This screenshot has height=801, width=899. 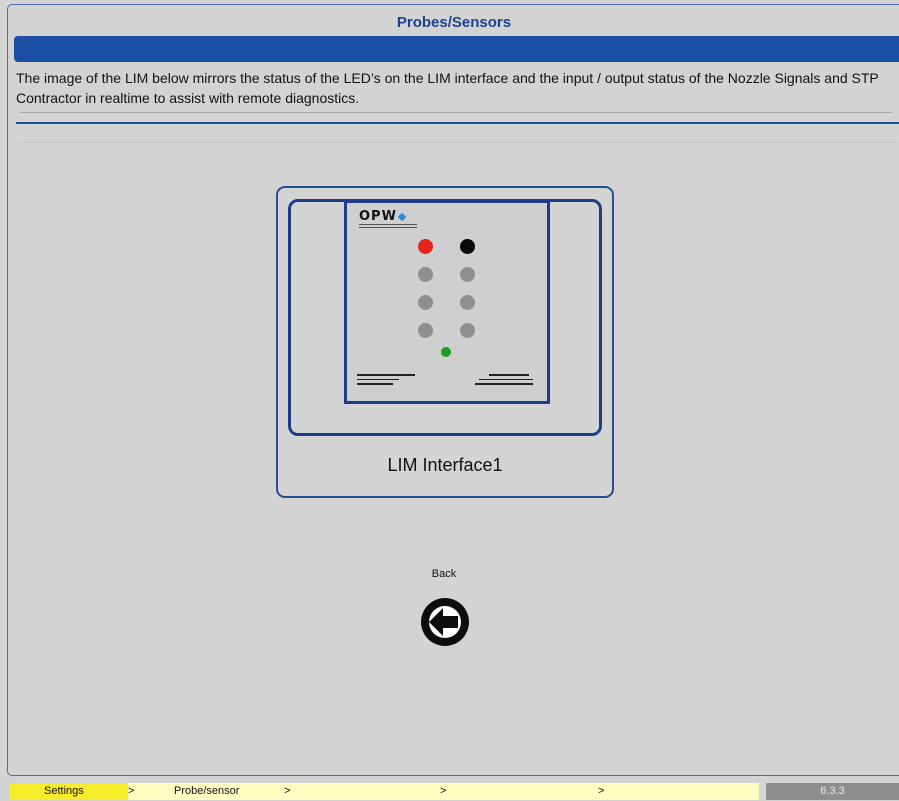 What do you see at coordinates (832, 791) in the screenshot?
I see `version-badge: 6.3.3` at bounding box center [832, 791].